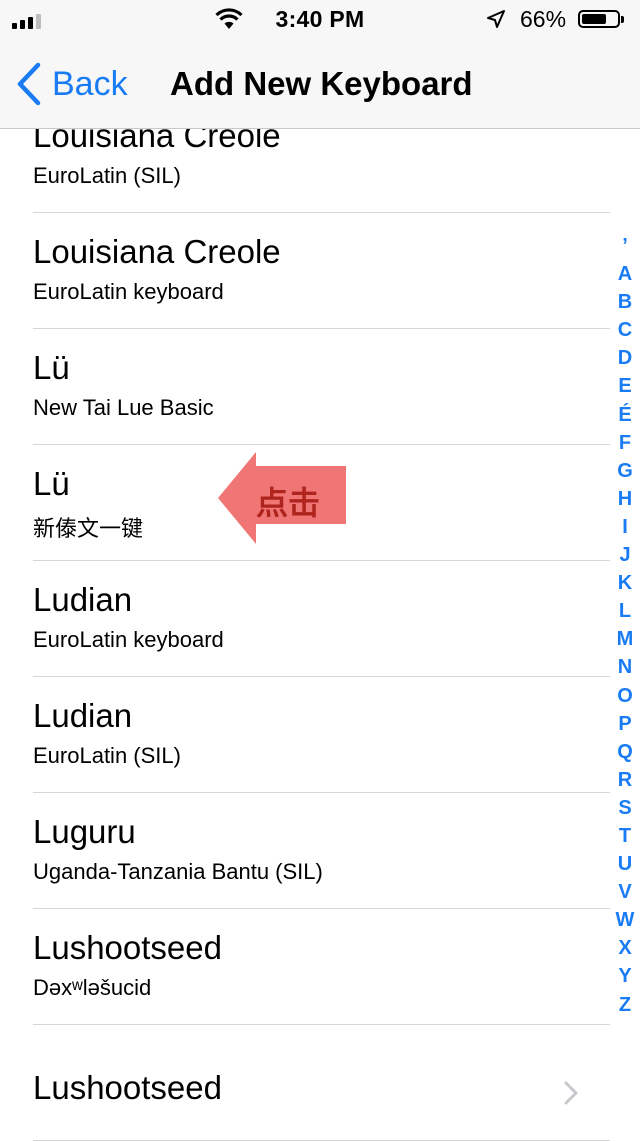 The image size is (640, 1141). What do you see at coordinates (625, 920) in the screenshot?
I see `index-letter: W` at bounding box center [625, 920].